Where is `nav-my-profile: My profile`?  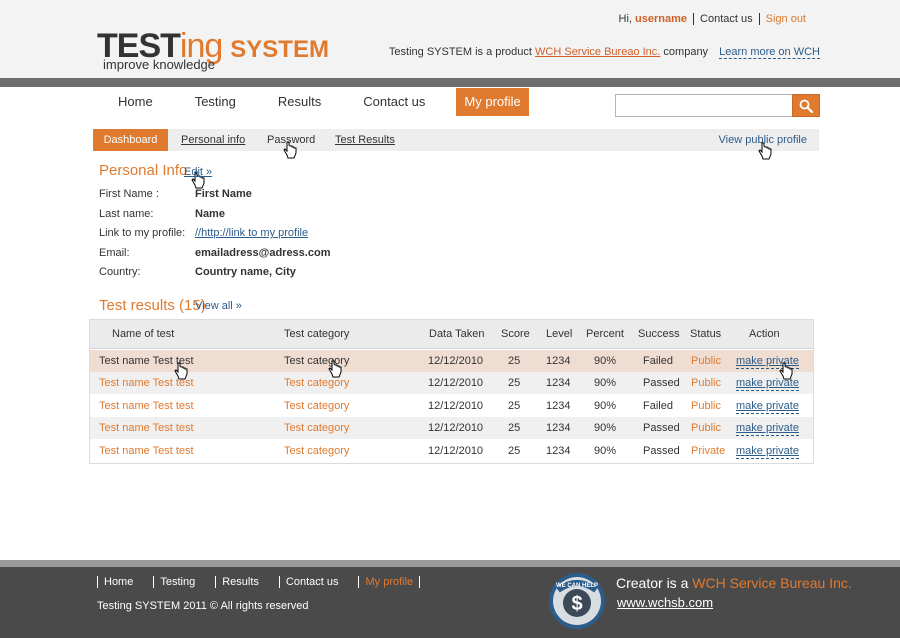 nav-my-profile: My profile is located at coordinates (492, 102).